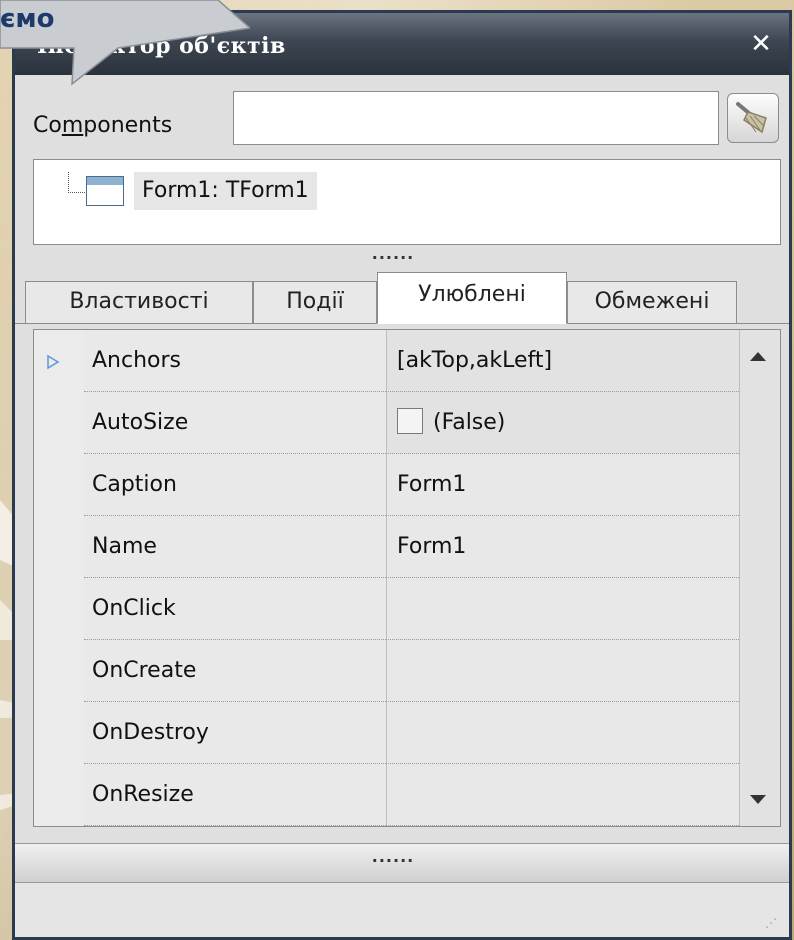 This screenshot has height=940, width=794. I want to click on scroll-up-arrow-icon, so click(758, 356).